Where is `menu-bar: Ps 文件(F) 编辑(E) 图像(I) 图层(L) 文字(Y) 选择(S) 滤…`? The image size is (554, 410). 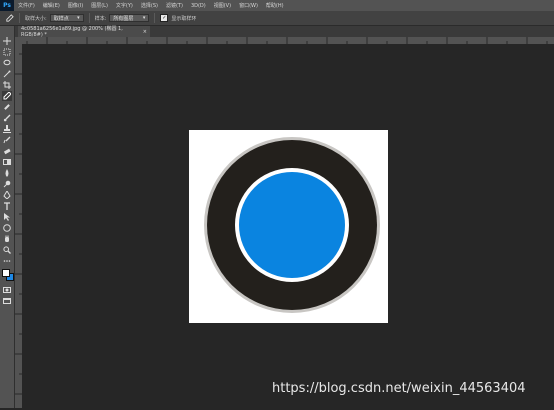
menu-bar: Ps 文件(F) 编辑(E) 图像(I) 图层(L) 文字(Y) 选择(S) 滤… is located at coordinates (277, 5).